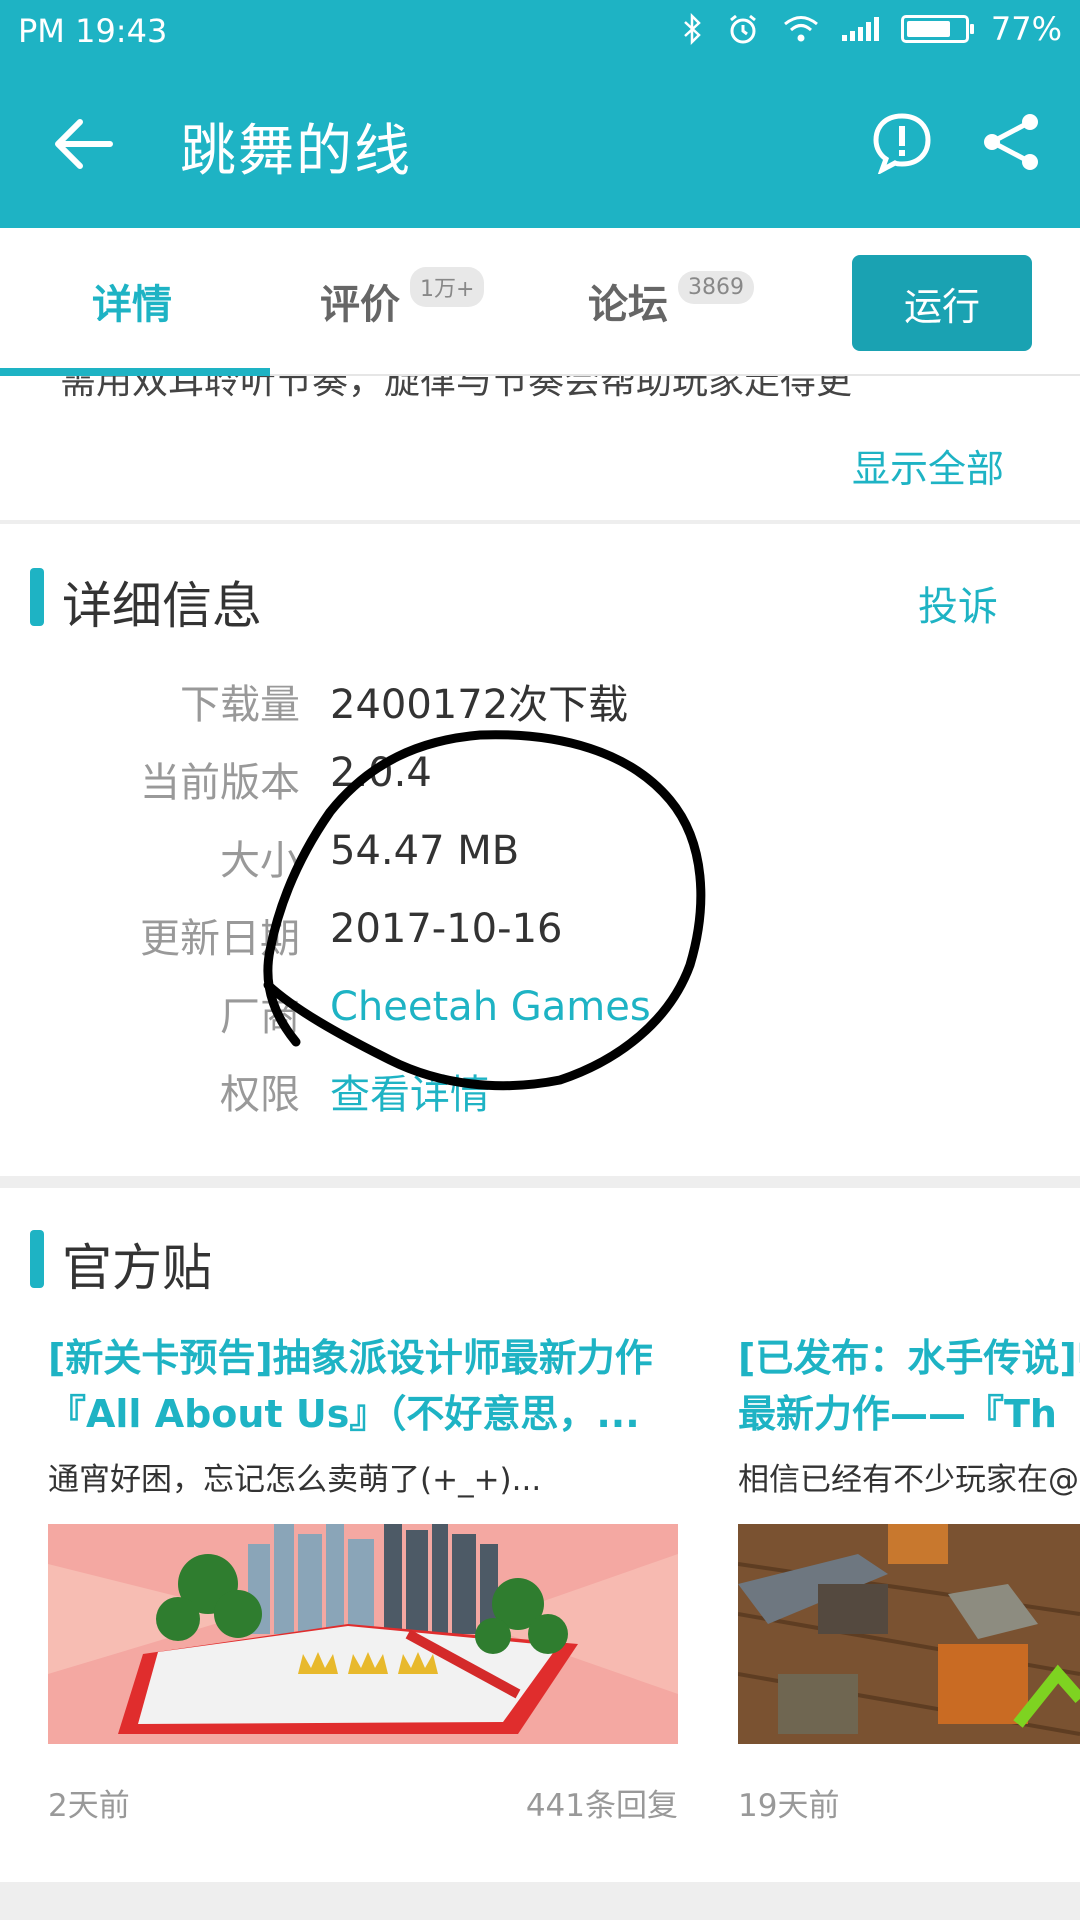 The height and width of the screenshot is (1920, 1080). Describe the element at coordinates (137, 1268) in the screenshot. I see `official-title: 官方贴` at that location.